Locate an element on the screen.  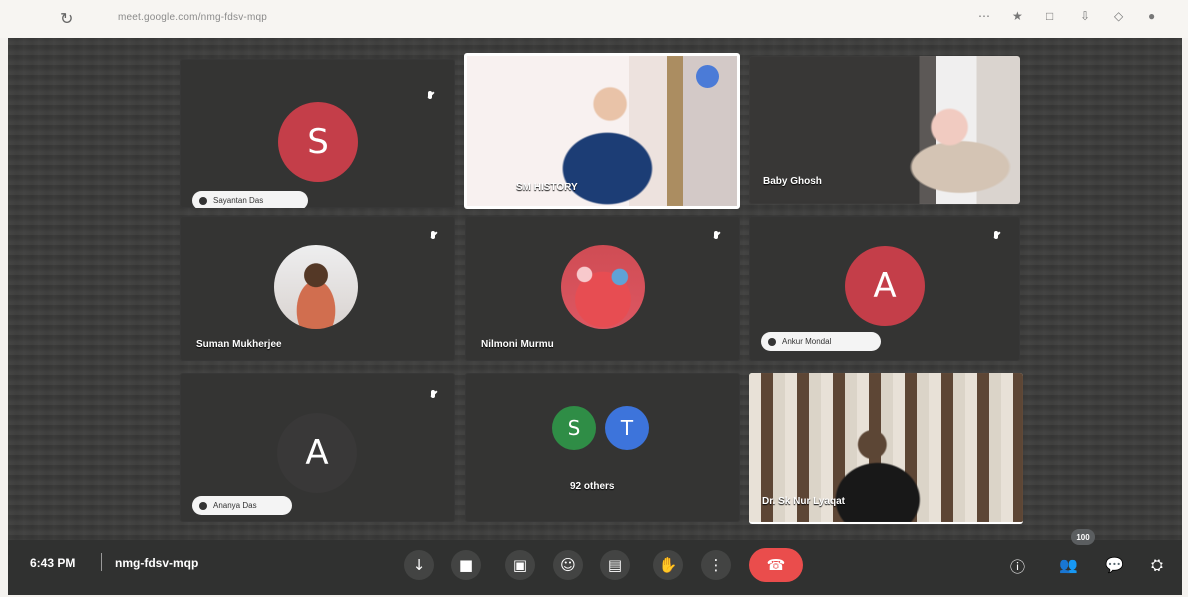
participant-tile-nilmoni: Nilmoni Murmu is located at coordinates (602, 288).